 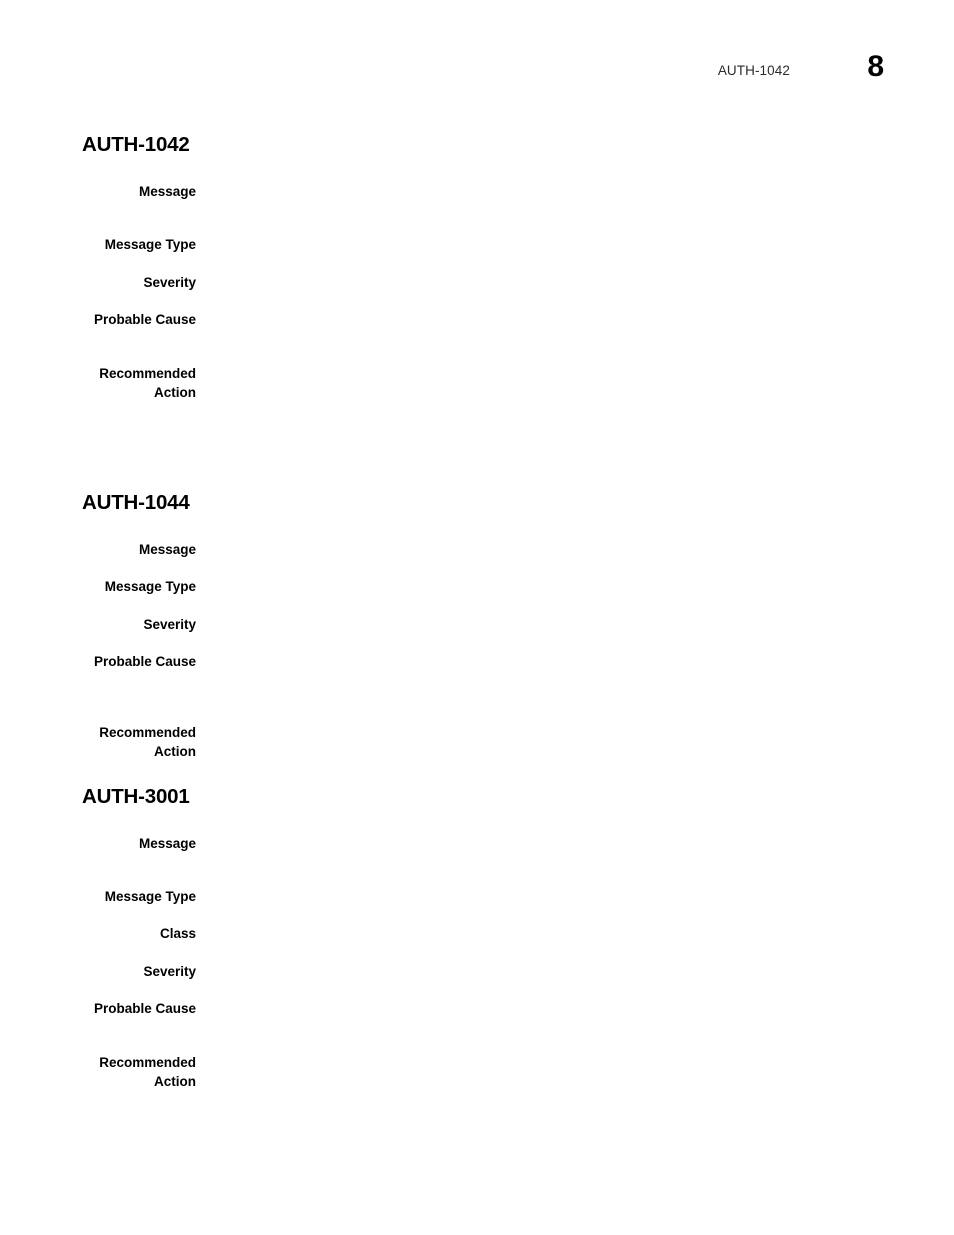 What do you see at coordinates (477, 55) in the screenshot?
I see `running-header: AUTH-1042 8` at bounding box center [477, 55].